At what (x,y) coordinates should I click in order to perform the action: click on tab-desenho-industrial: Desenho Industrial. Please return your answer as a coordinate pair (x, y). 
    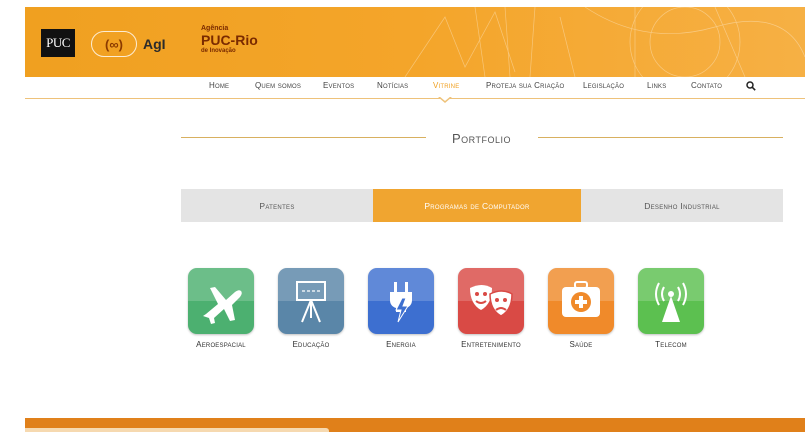
    Looking at the image, I should click on (682, 205).